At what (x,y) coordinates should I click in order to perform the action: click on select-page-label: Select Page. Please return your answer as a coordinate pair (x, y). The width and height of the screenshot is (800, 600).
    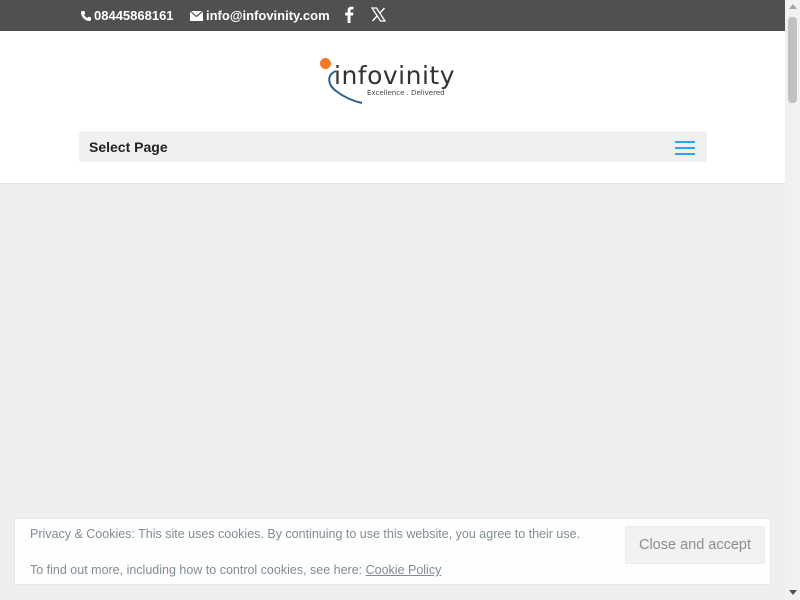
    Looking at the image, I should click on (128, 147).